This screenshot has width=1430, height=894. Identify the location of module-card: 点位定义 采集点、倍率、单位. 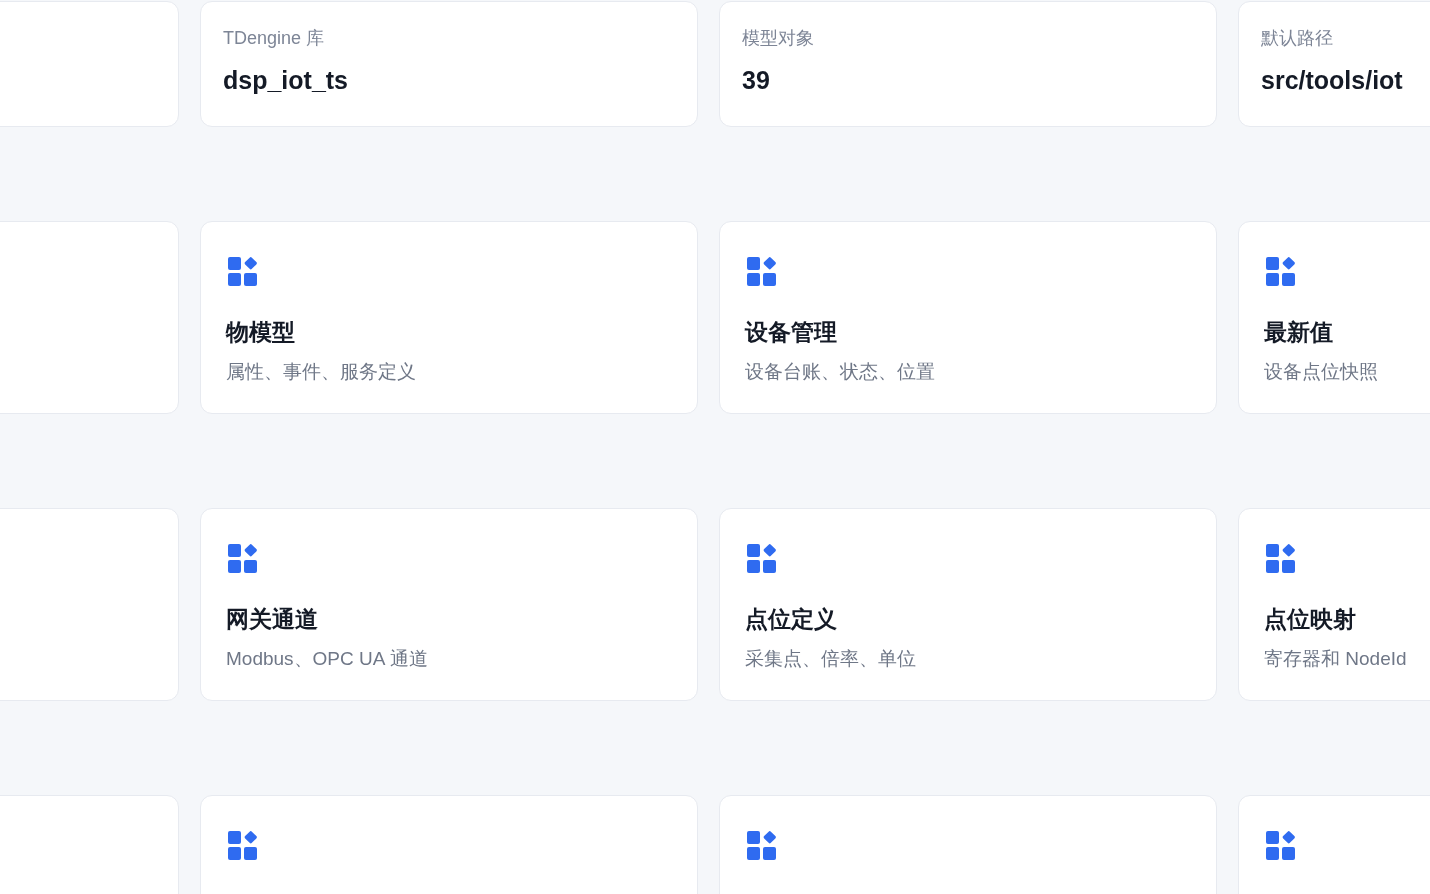
(968, 604).